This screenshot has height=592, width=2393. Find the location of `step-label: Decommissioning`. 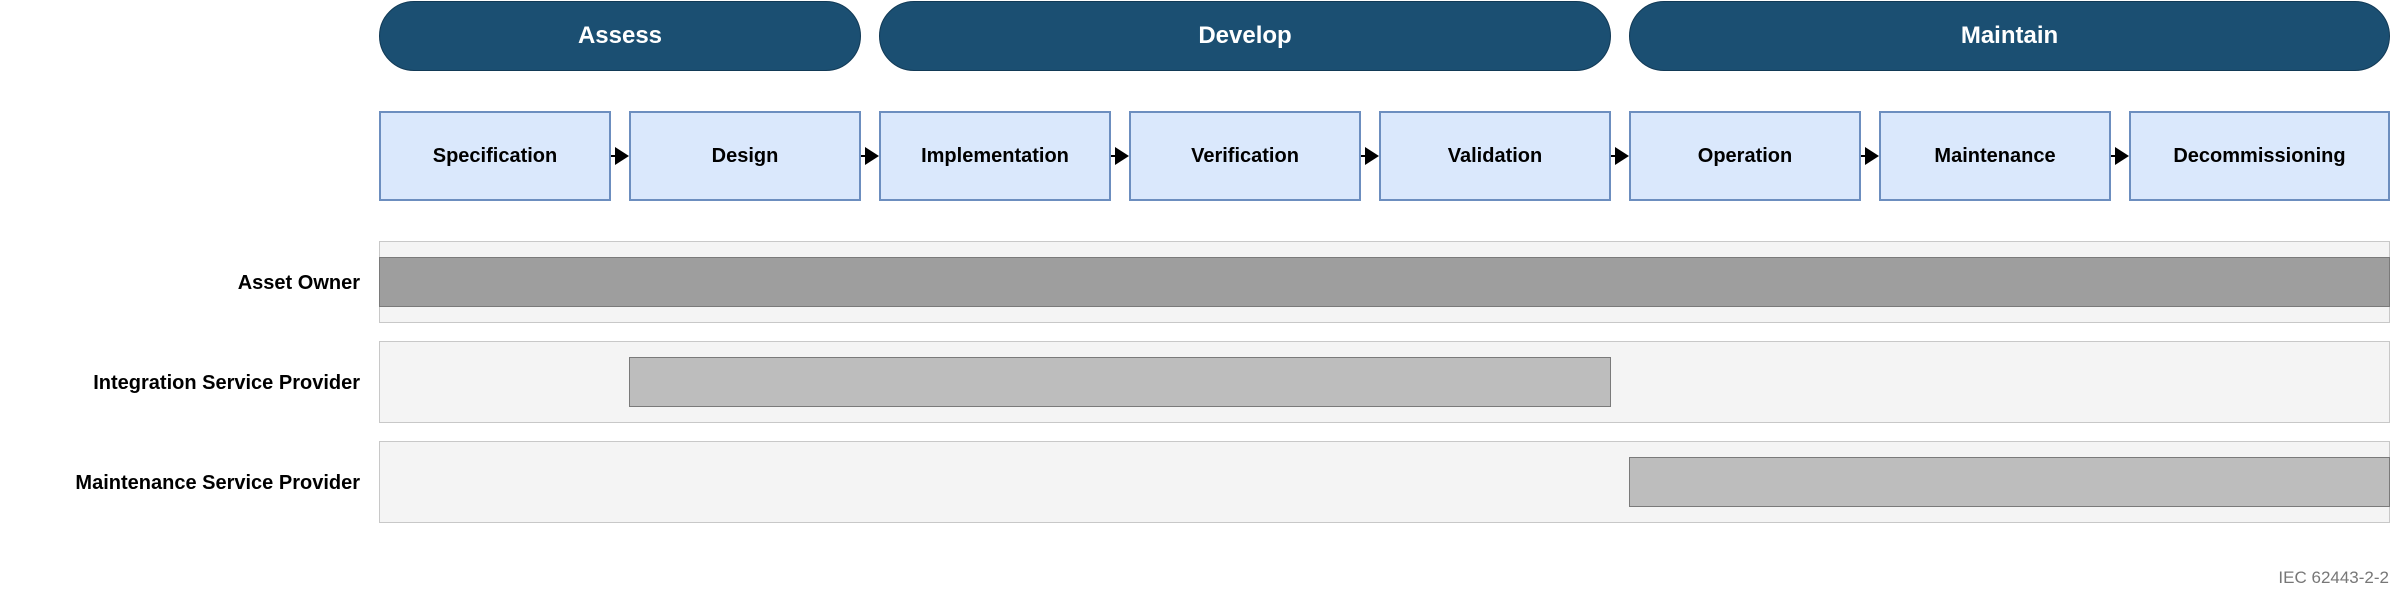

step-label: Decommissioning is located at coordinates (2259, 155).